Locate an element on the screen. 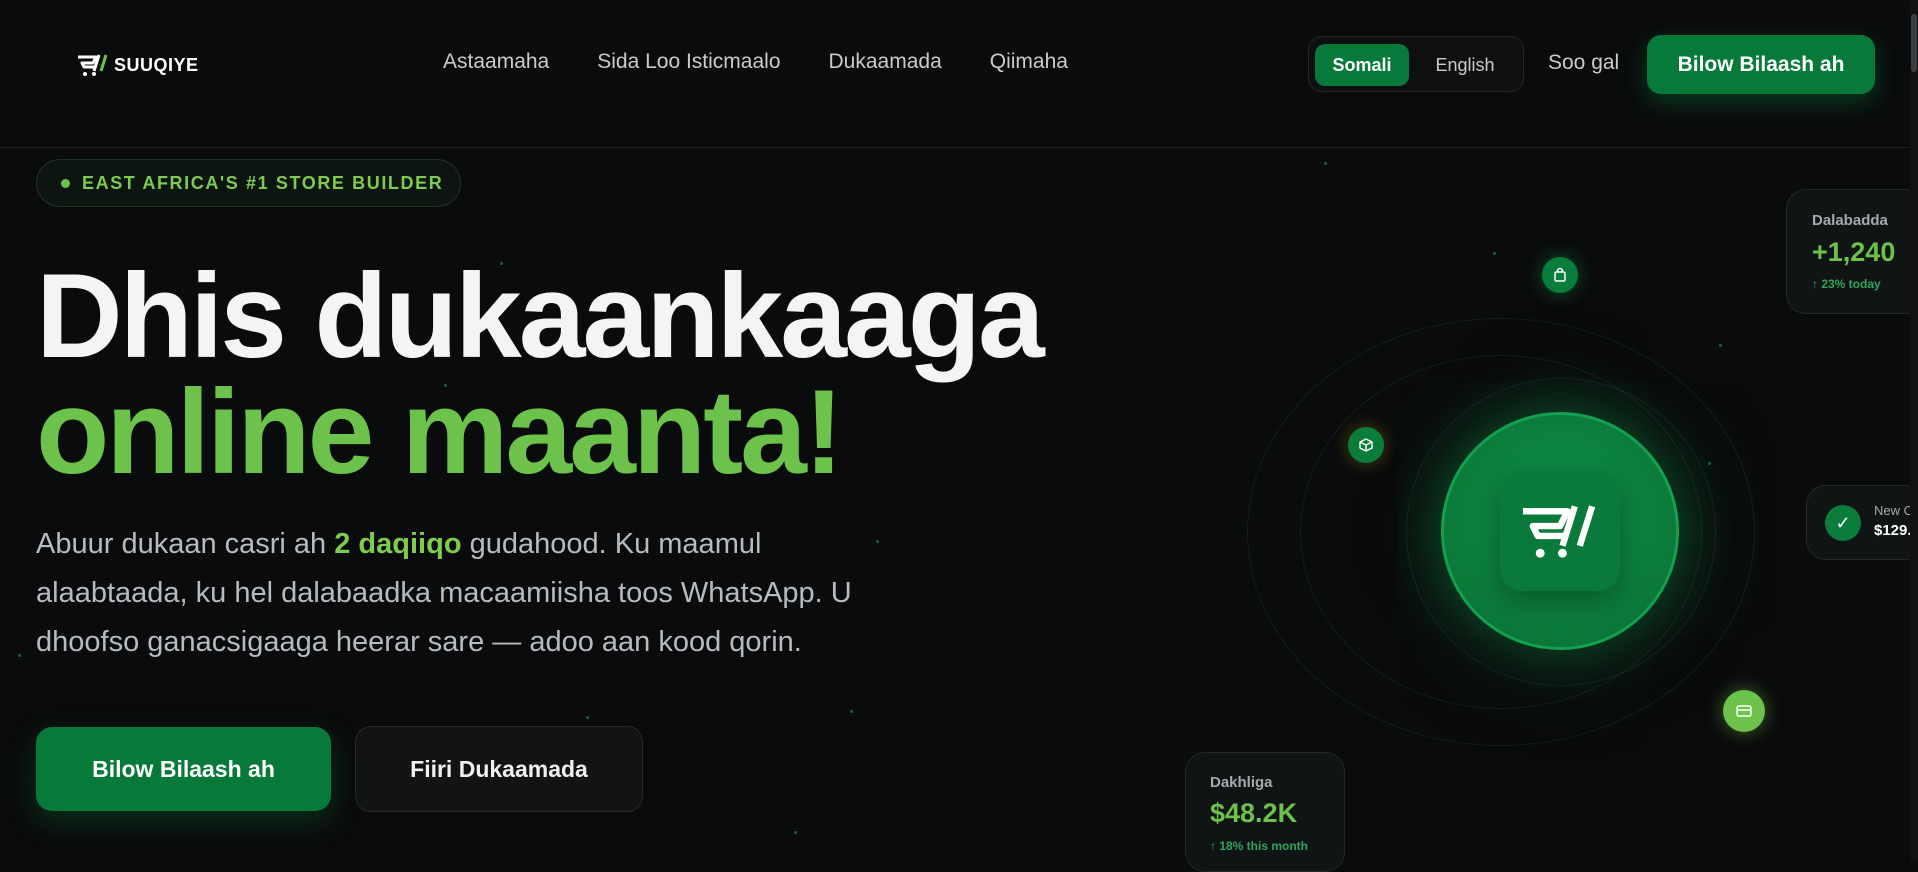 The width and height of the screenshot is (1918, 872). revenue-stat-value: $48.2K is located at coordinates (1254, 813).